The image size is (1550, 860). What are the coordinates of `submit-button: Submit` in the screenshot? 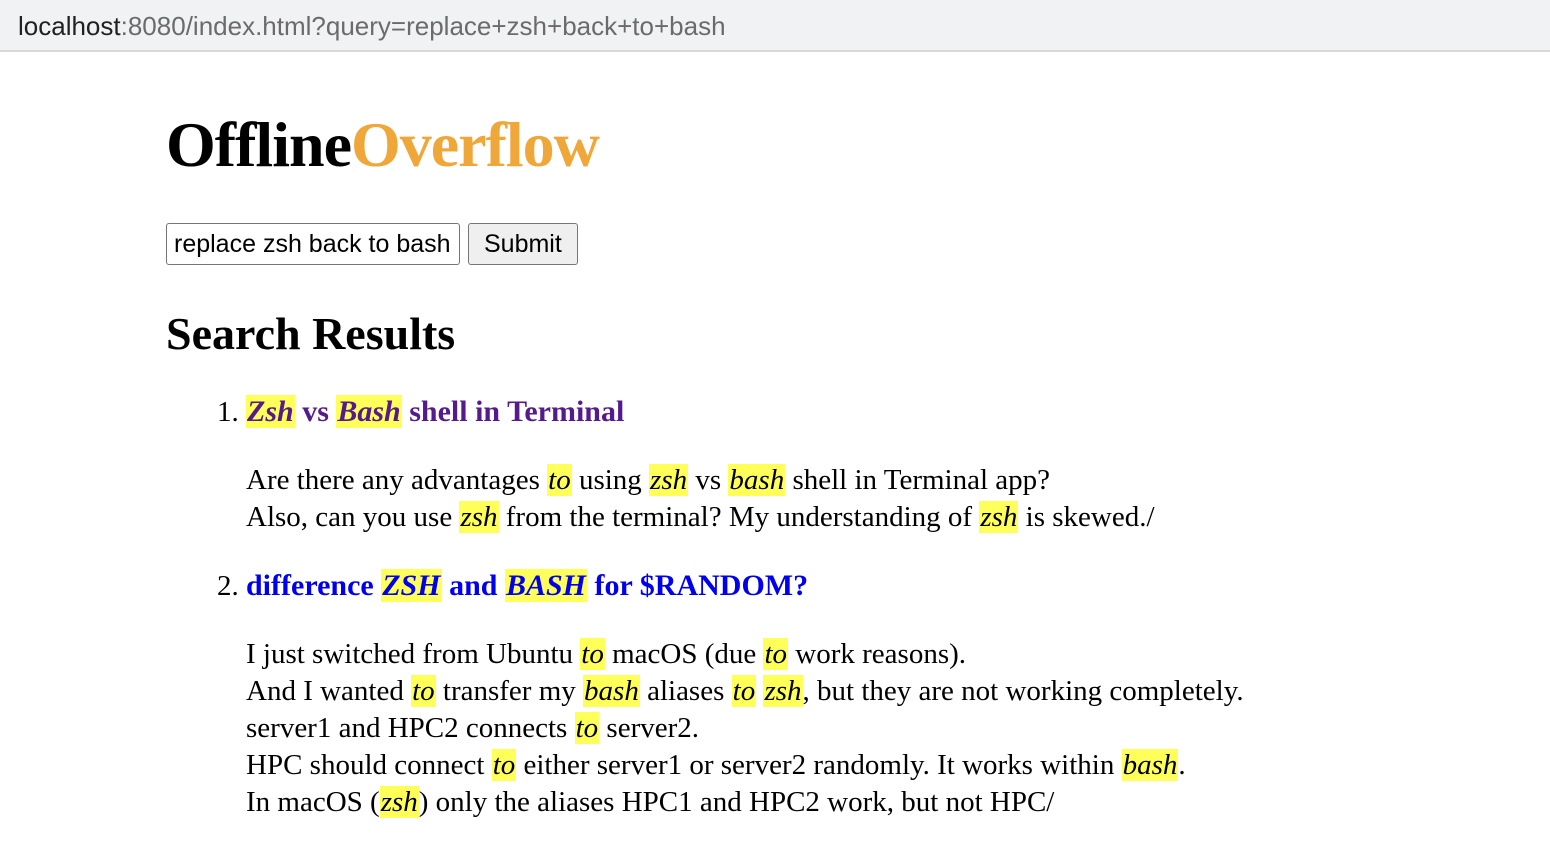 It's located at (523, 244).